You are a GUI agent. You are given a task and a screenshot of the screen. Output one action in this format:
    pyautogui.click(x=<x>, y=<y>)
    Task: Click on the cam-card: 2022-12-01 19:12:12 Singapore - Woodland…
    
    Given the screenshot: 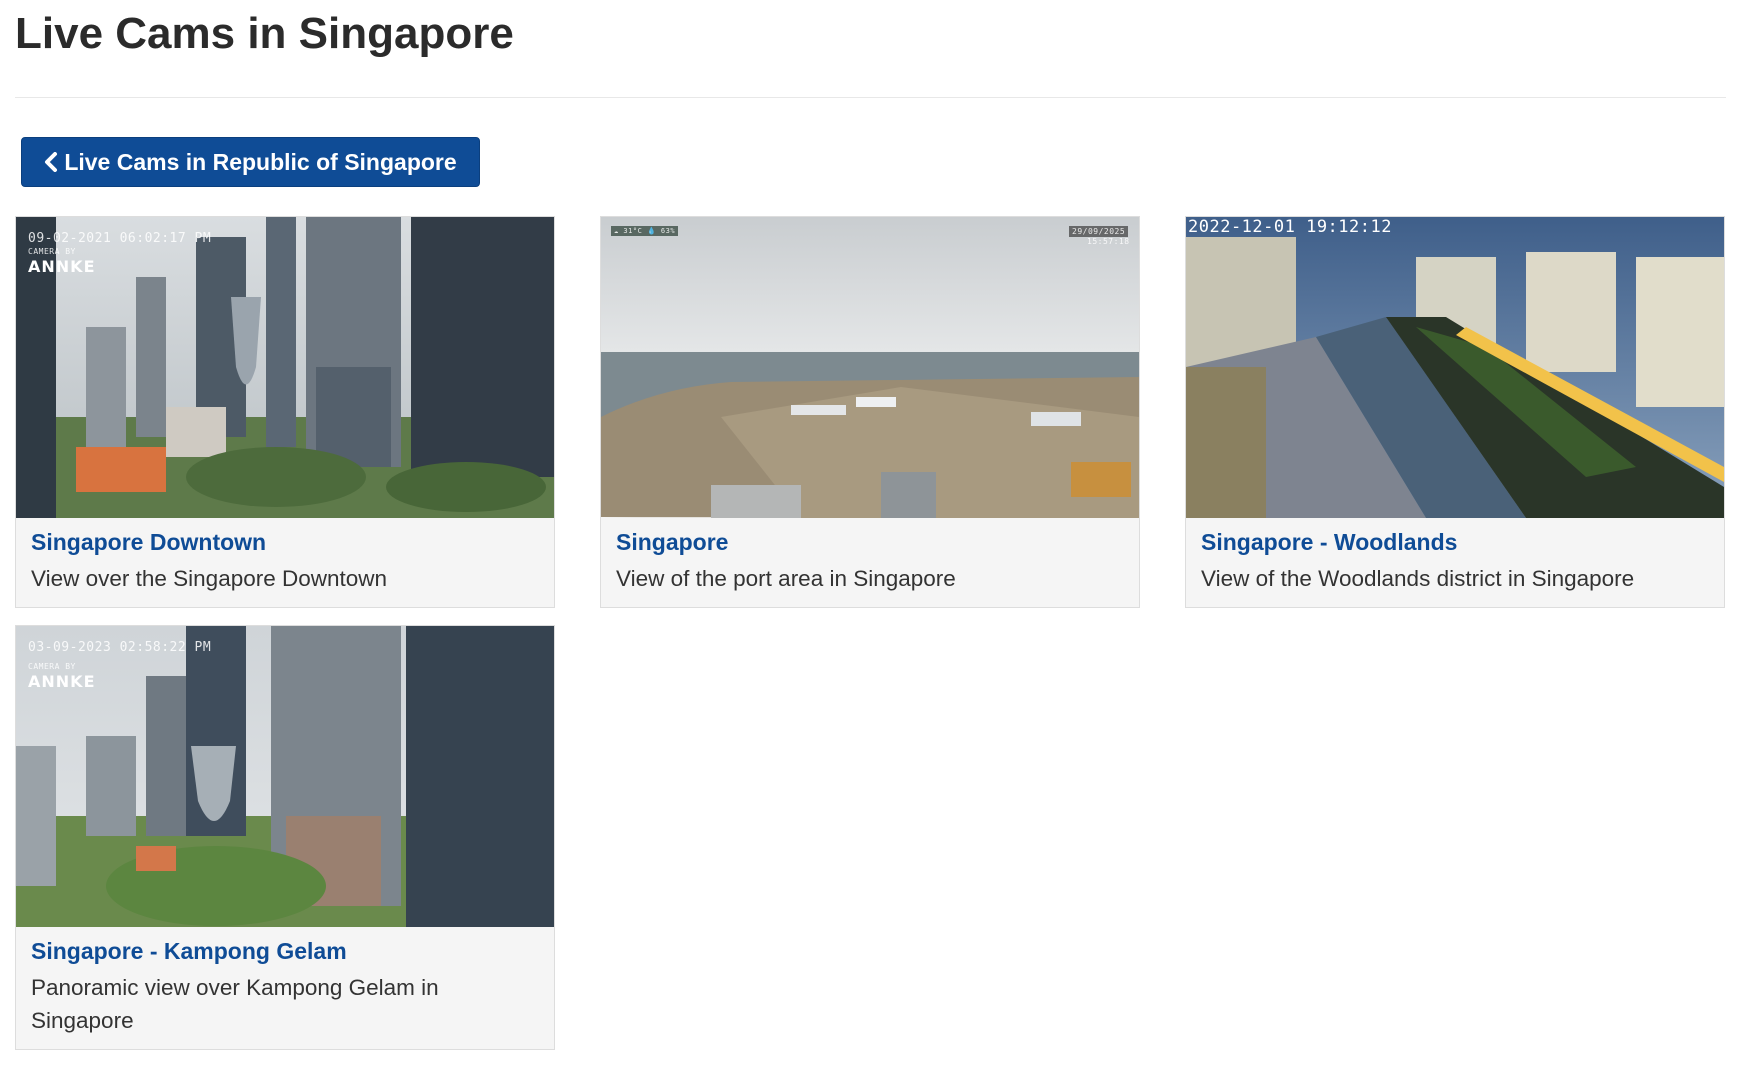 What is the action you would take?
    pyautogui.click(x=1455, y=412)
    